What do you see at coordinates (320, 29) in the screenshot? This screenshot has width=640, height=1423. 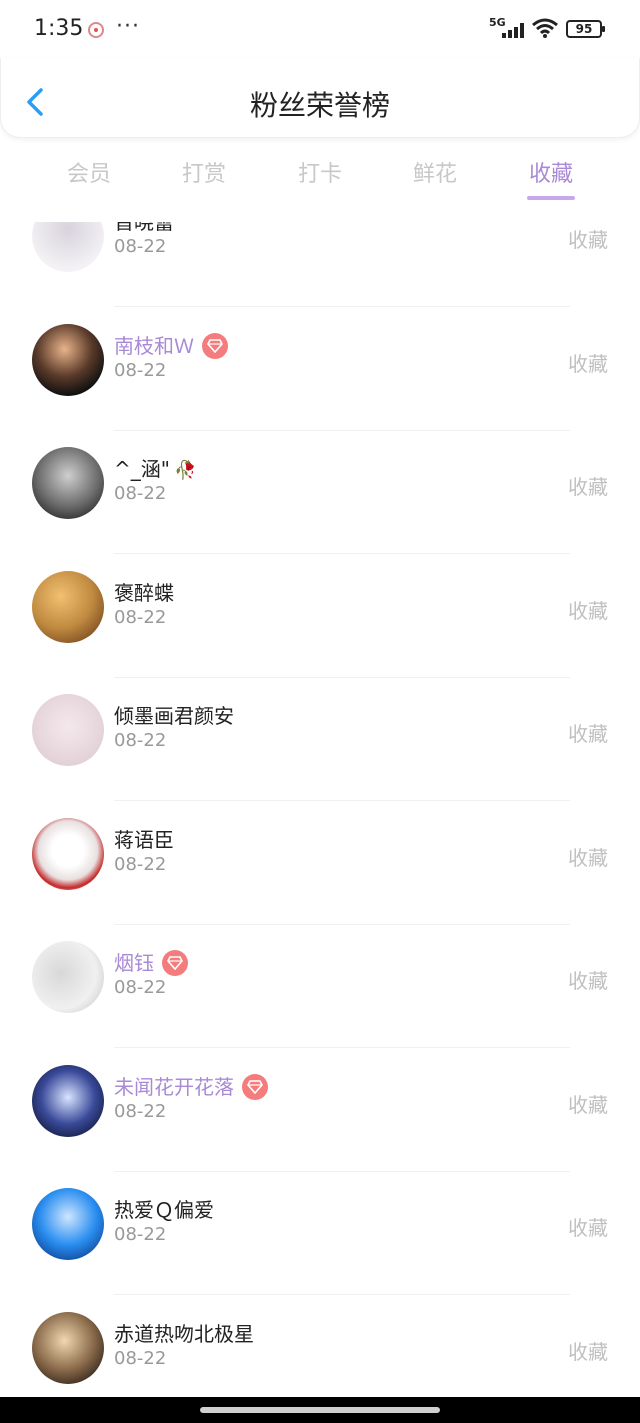 I see `status-bar: 1:35 ··· 5G 95` at bounding box center [320, 29].